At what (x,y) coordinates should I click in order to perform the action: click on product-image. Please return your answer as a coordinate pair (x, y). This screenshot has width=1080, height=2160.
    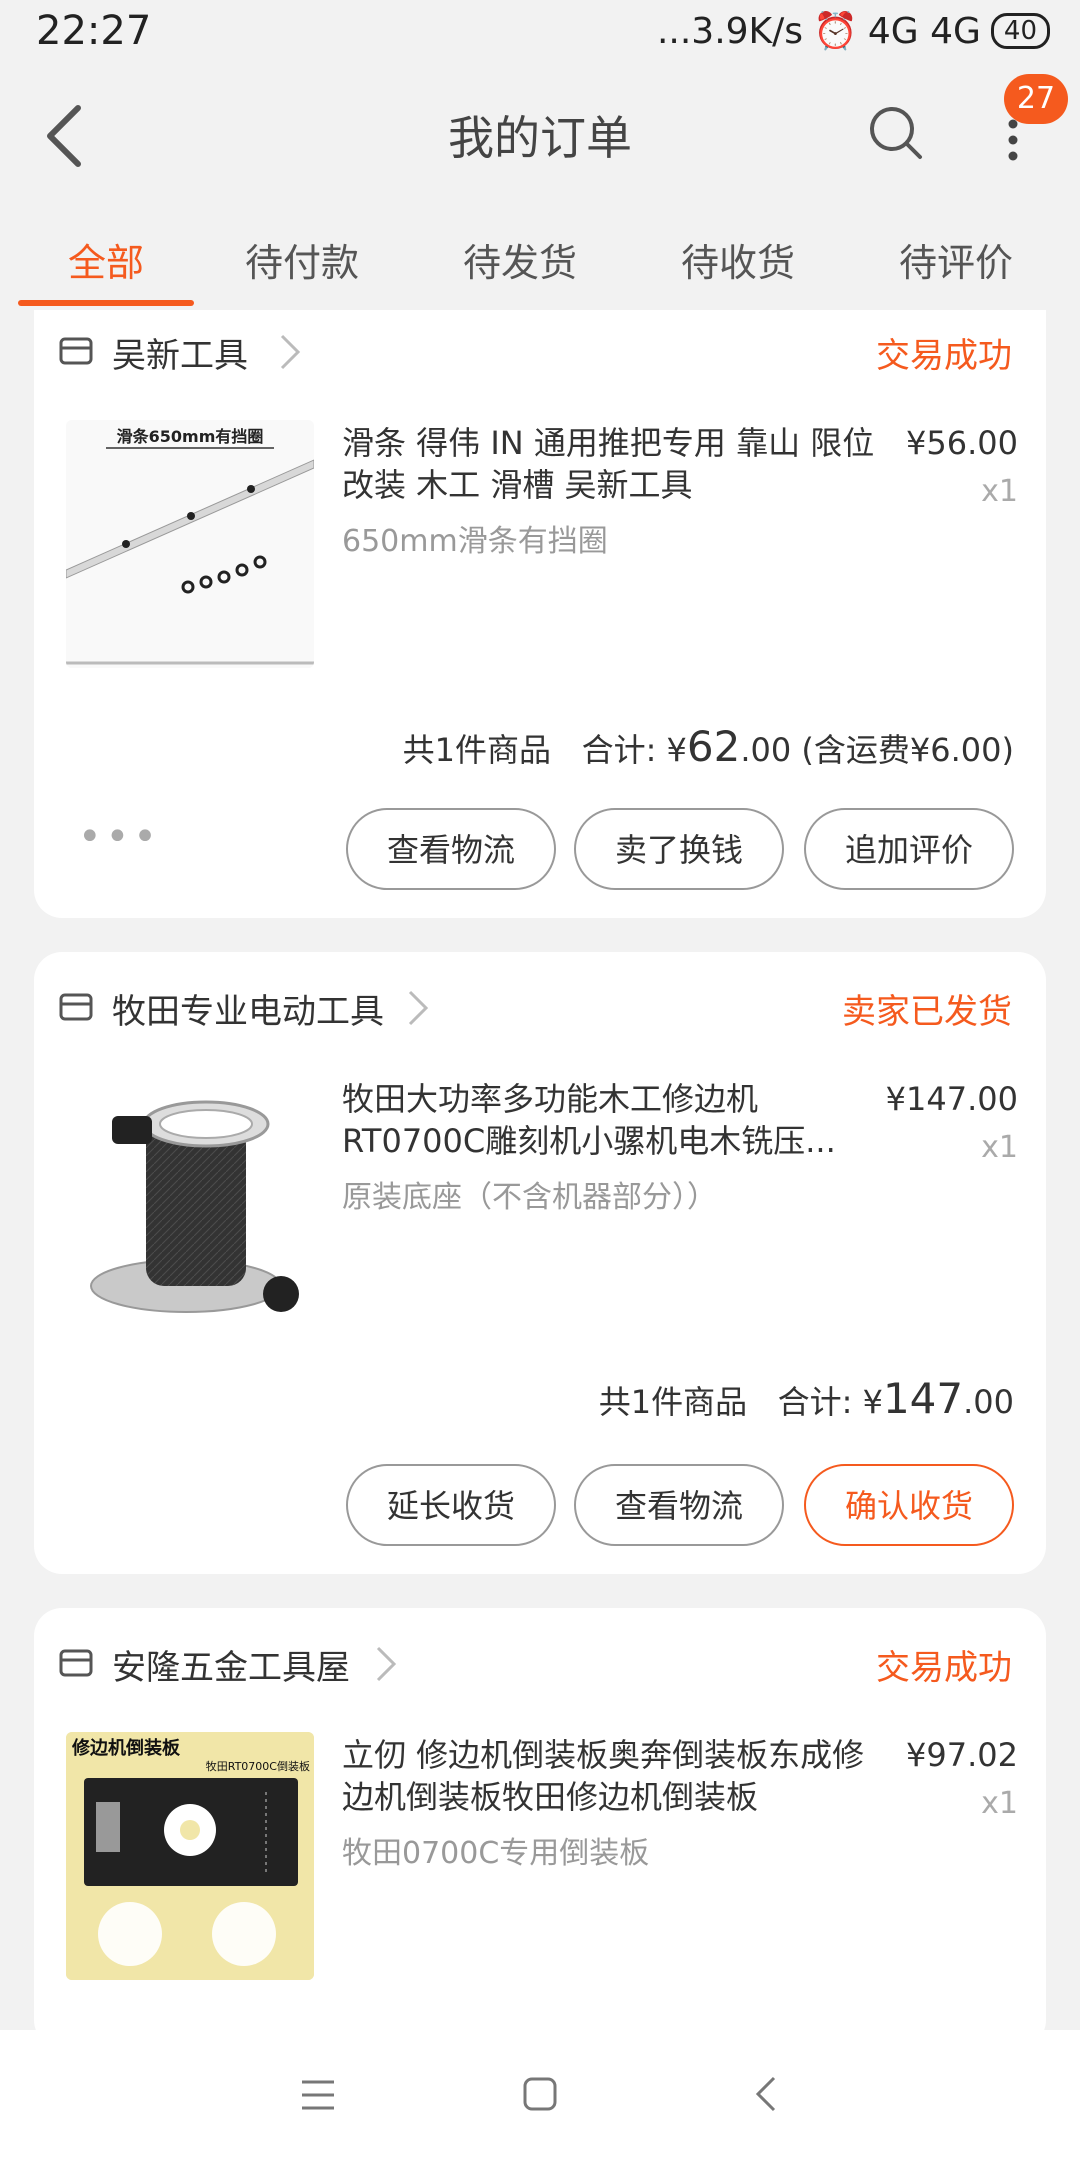
    Looking at the image, I should click on (190, 1200).